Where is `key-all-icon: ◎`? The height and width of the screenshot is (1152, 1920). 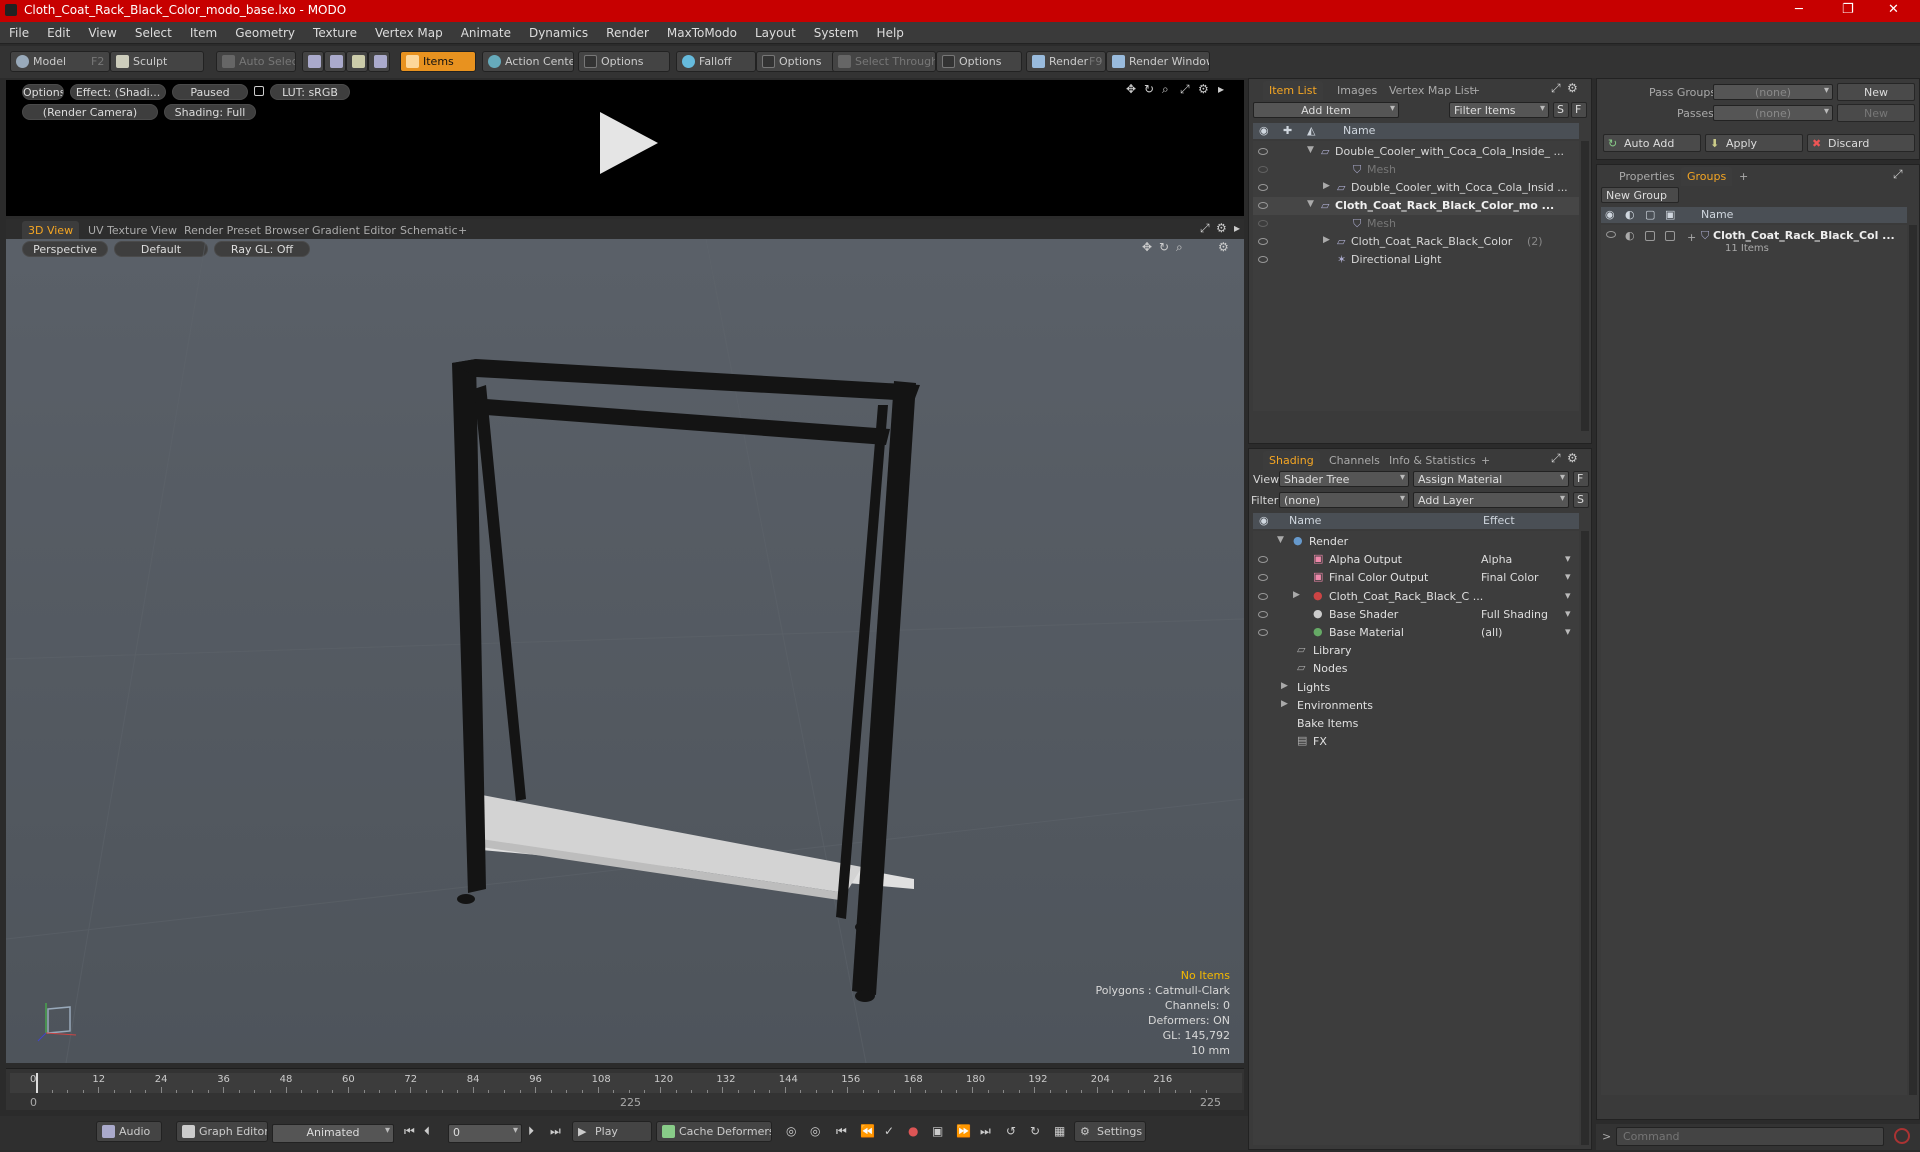
key-all-icon: ◎ is located at coordinates (815, 1131).